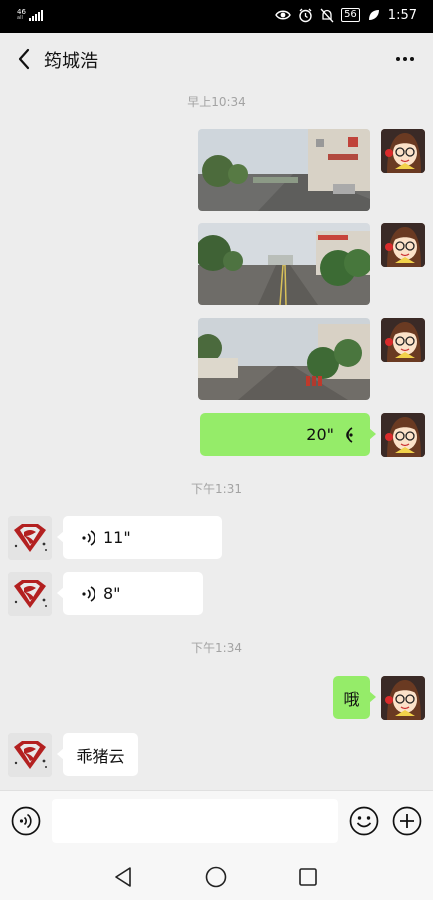 Image resolution: width=433 pixels, height=900 pixels. I want to click on signal-area: 46 all, so click(30, 15).